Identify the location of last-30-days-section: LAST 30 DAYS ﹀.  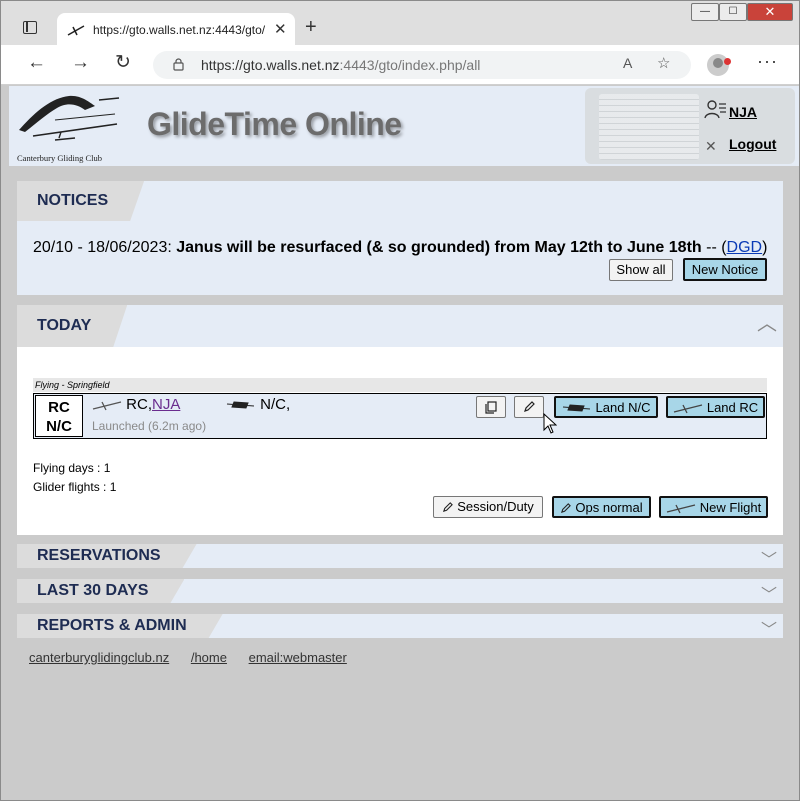
(400, 592).